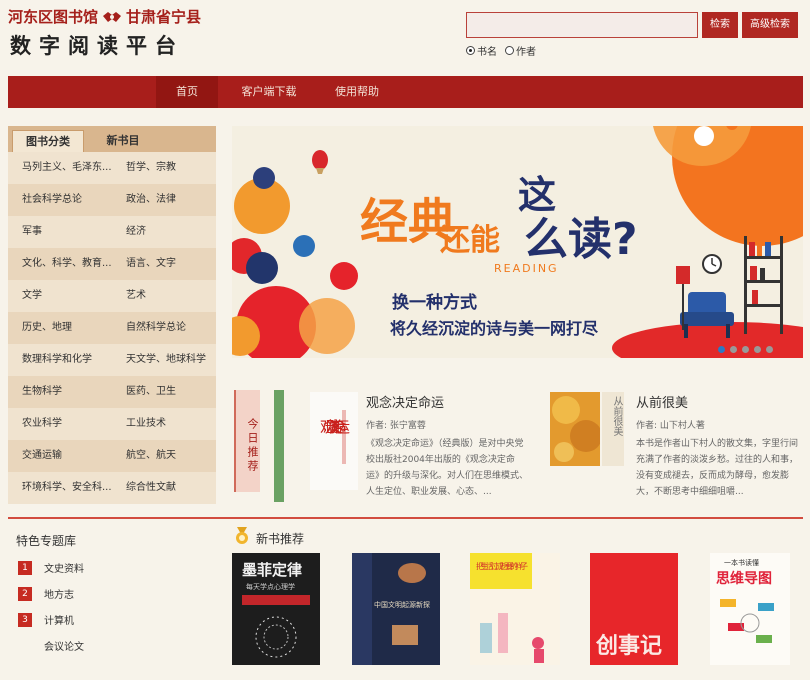  I want to click on category-link: 军事, so click(60, 232).